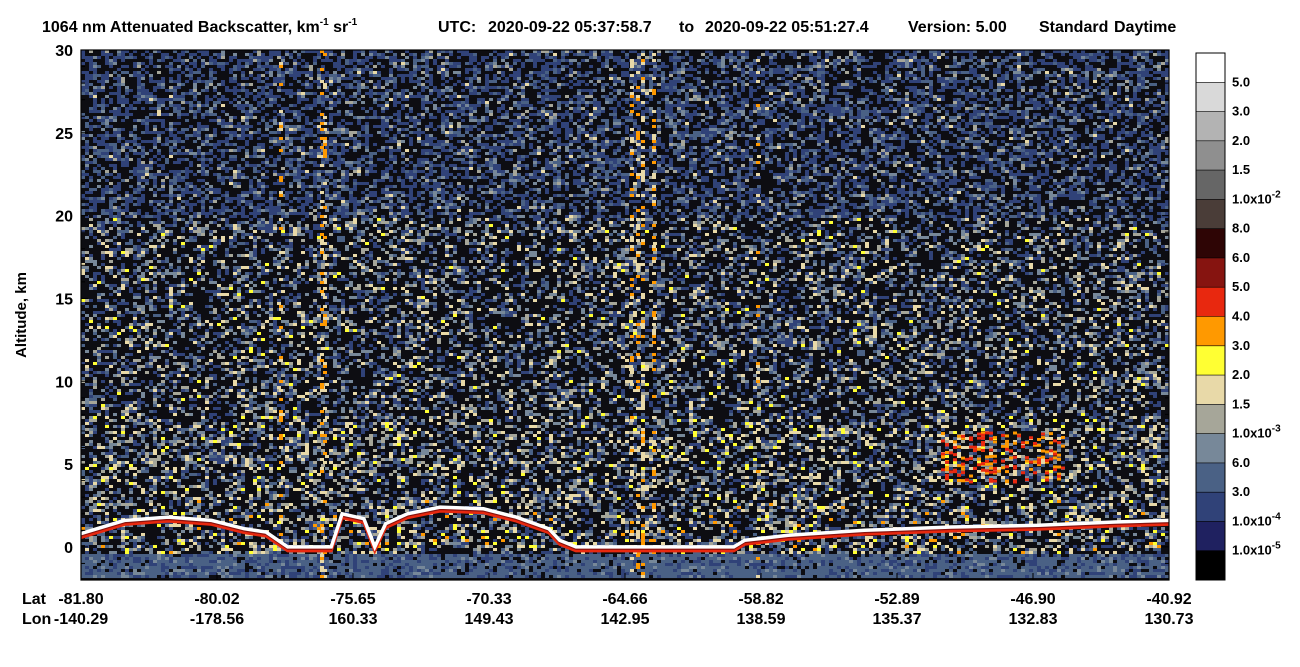  What do you see at coordinates (1169, 619) in the screenshot?
I see `x-tick-label-lon: 130.73` at bounding box center [1169, 619].